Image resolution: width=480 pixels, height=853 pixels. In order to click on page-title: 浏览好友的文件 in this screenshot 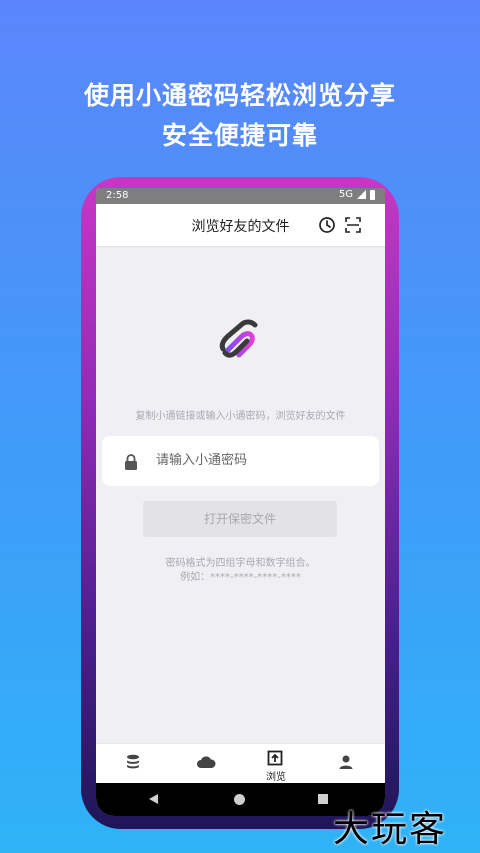, I will do `click(240, 227)`.